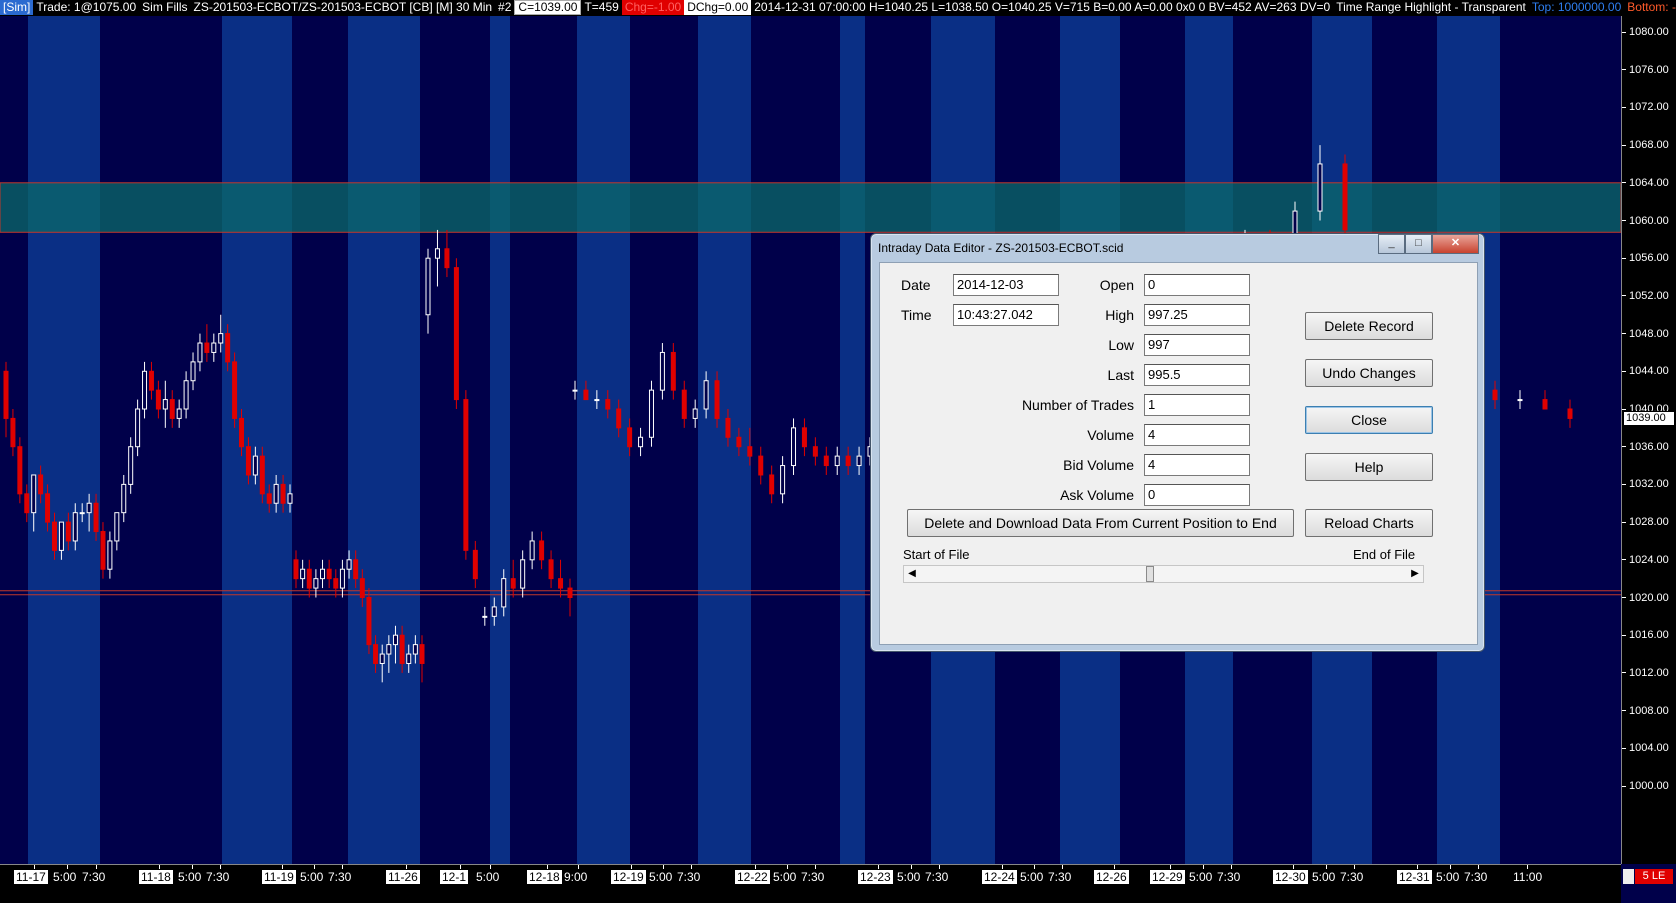 The image size is (1676, 903). What do you see at coordinates (1197, 315) in the screenshot?
I see `high-field: 997.25` at bounding box center [1197, 315].